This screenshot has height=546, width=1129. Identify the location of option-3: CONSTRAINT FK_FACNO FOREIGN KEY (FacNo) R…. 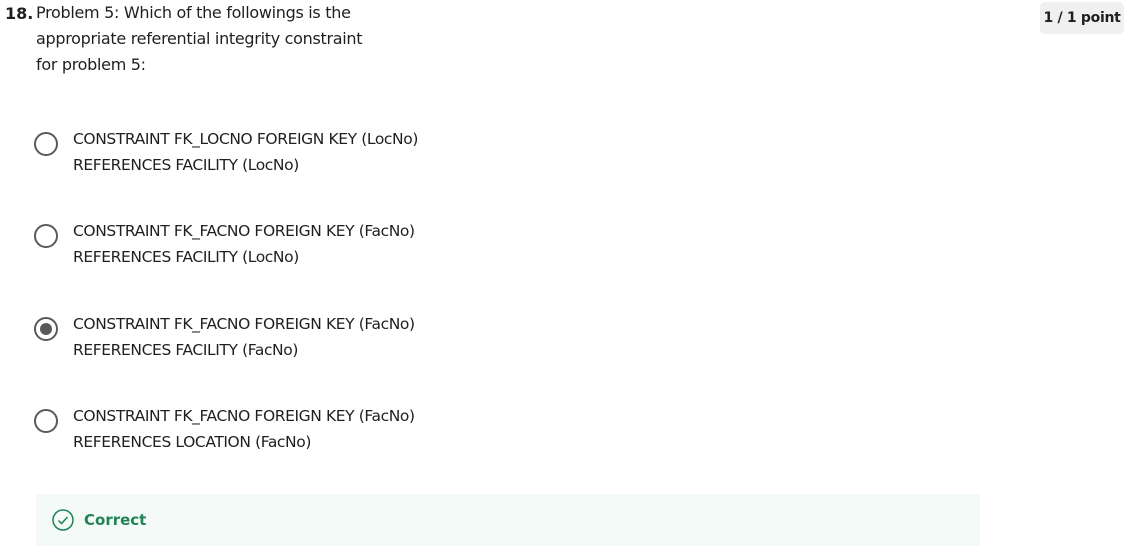
(224, 339).